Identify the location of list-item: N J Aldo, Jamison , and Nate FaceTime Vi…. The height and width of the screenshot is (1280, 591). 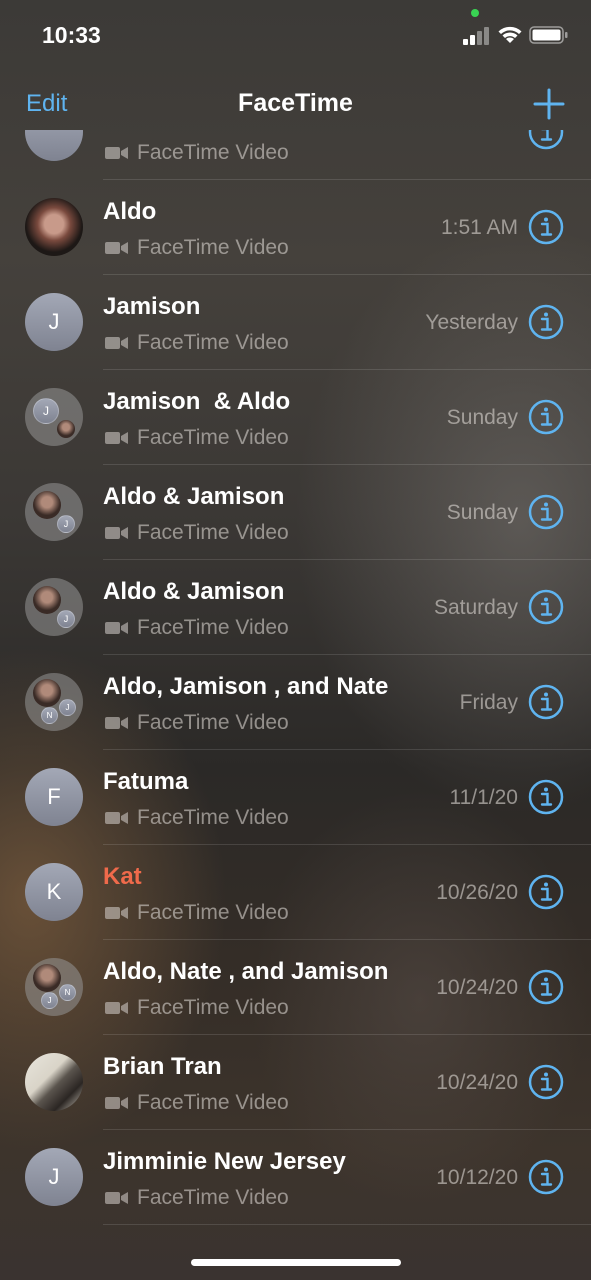
(295, 702).